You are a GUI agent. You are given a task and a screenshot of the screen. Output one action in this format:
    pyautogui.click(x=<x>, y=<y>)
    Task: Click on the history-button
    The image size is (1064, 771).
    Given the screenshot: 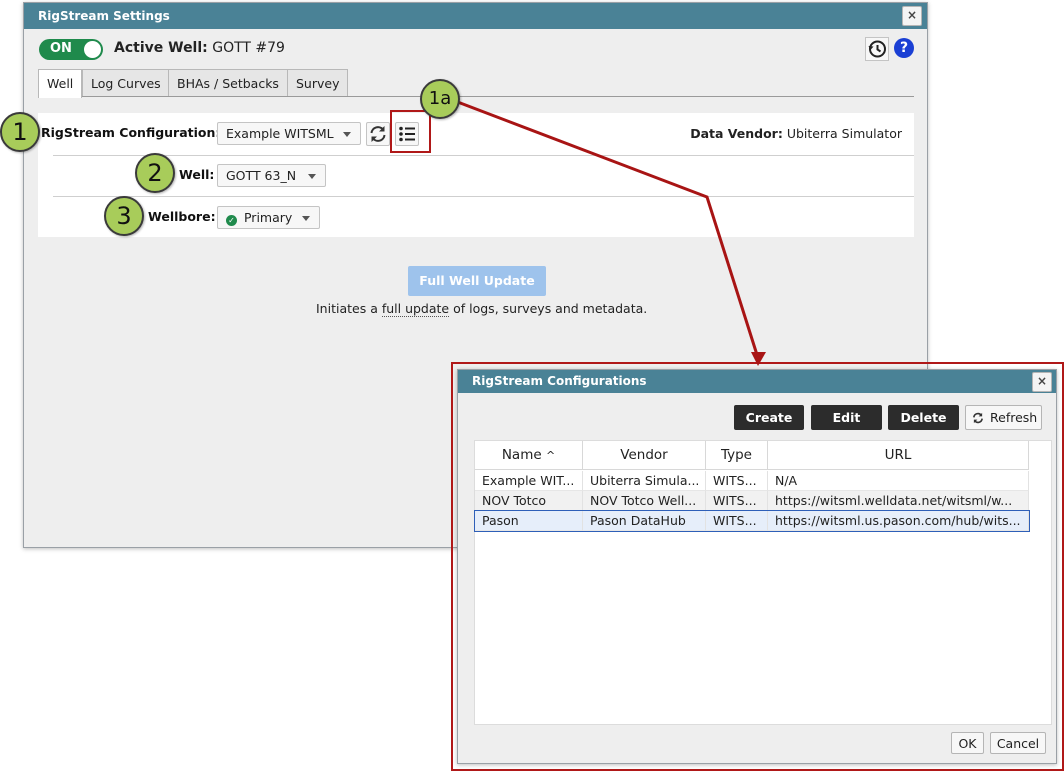 What is the action you would take?
    pyautogui.click(x=877, y=49)
    